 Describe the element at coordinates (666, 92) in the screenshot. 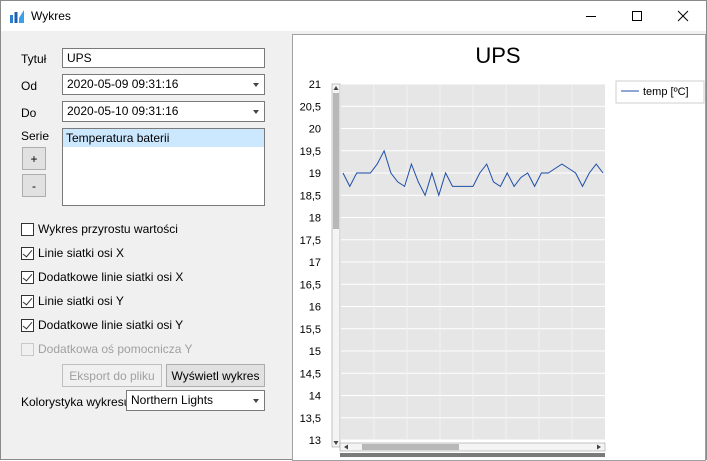

I see `legend-label: temp [ºC]` at that location.